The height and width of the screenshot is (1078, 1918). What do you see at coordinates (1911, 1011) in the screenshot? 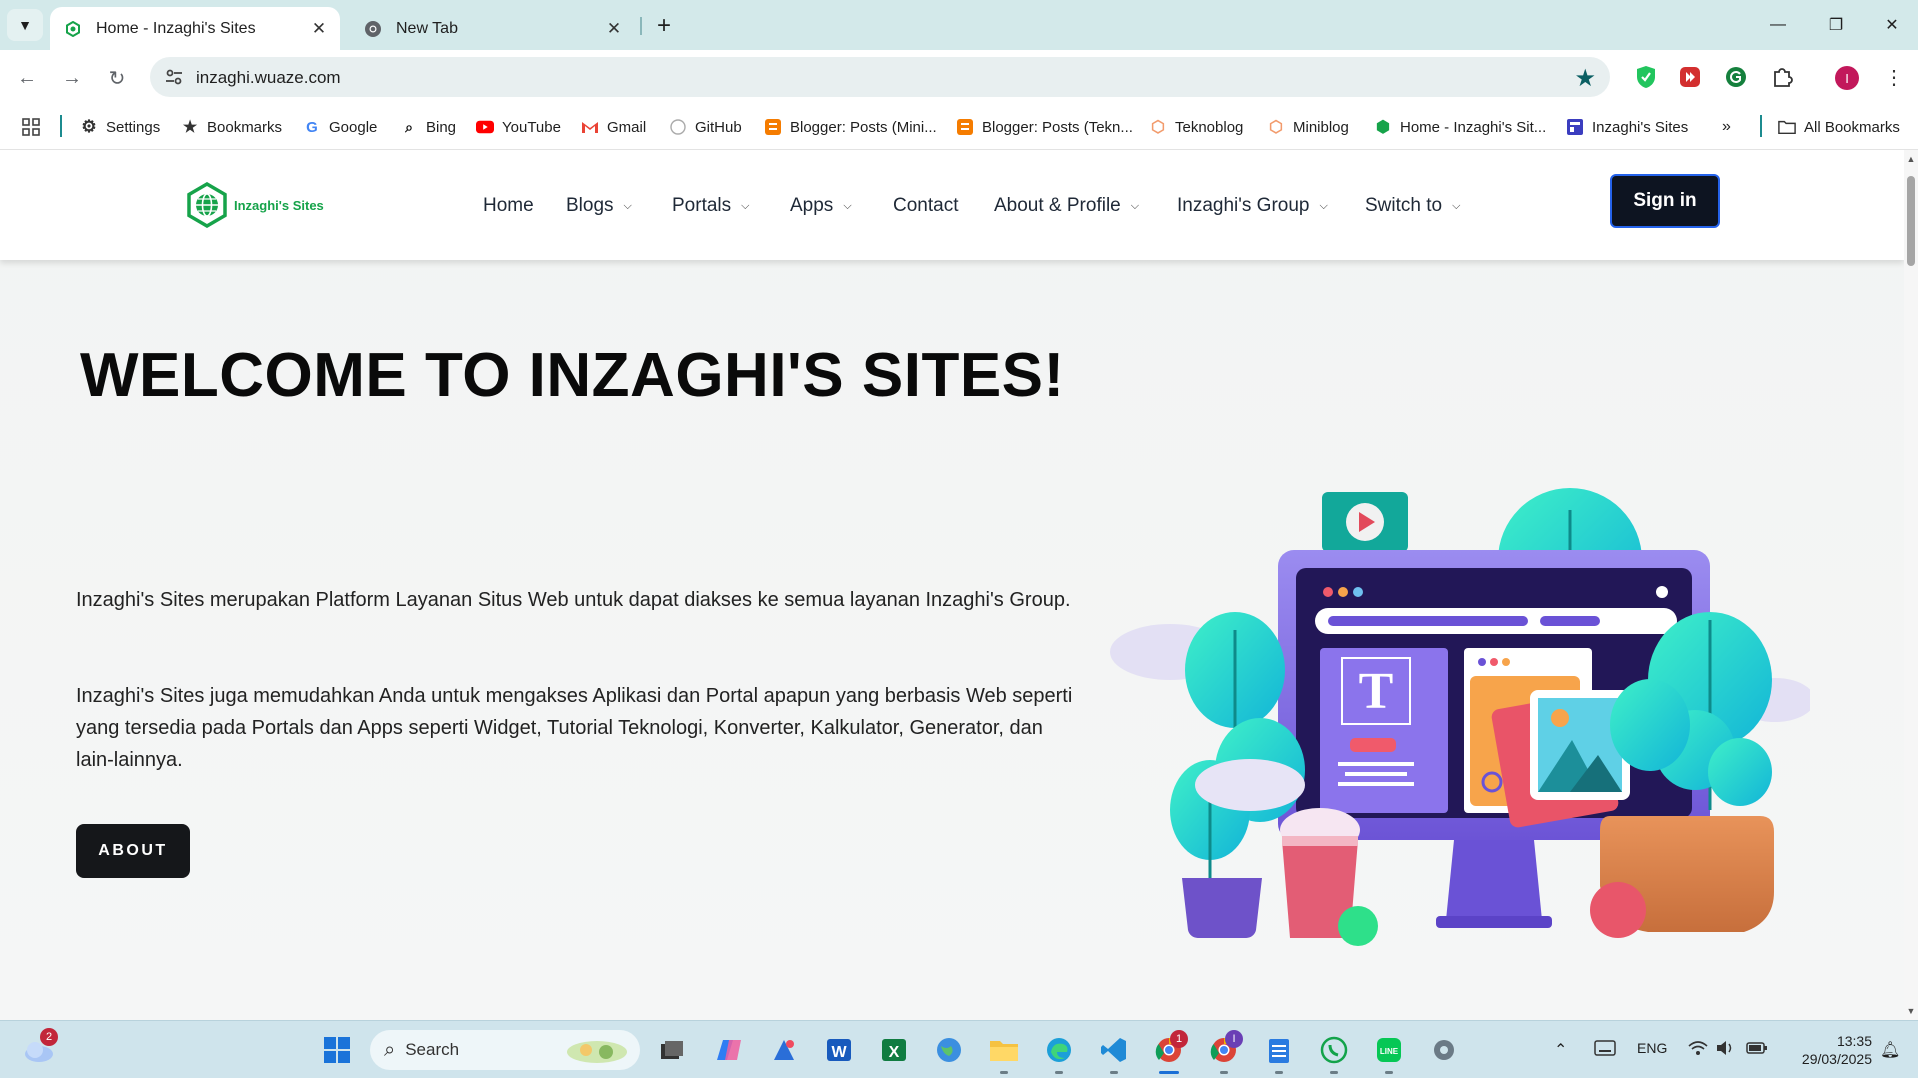
I see `scroll-down-arrow-icon: ▼` at bounding box center [1911, 1011].